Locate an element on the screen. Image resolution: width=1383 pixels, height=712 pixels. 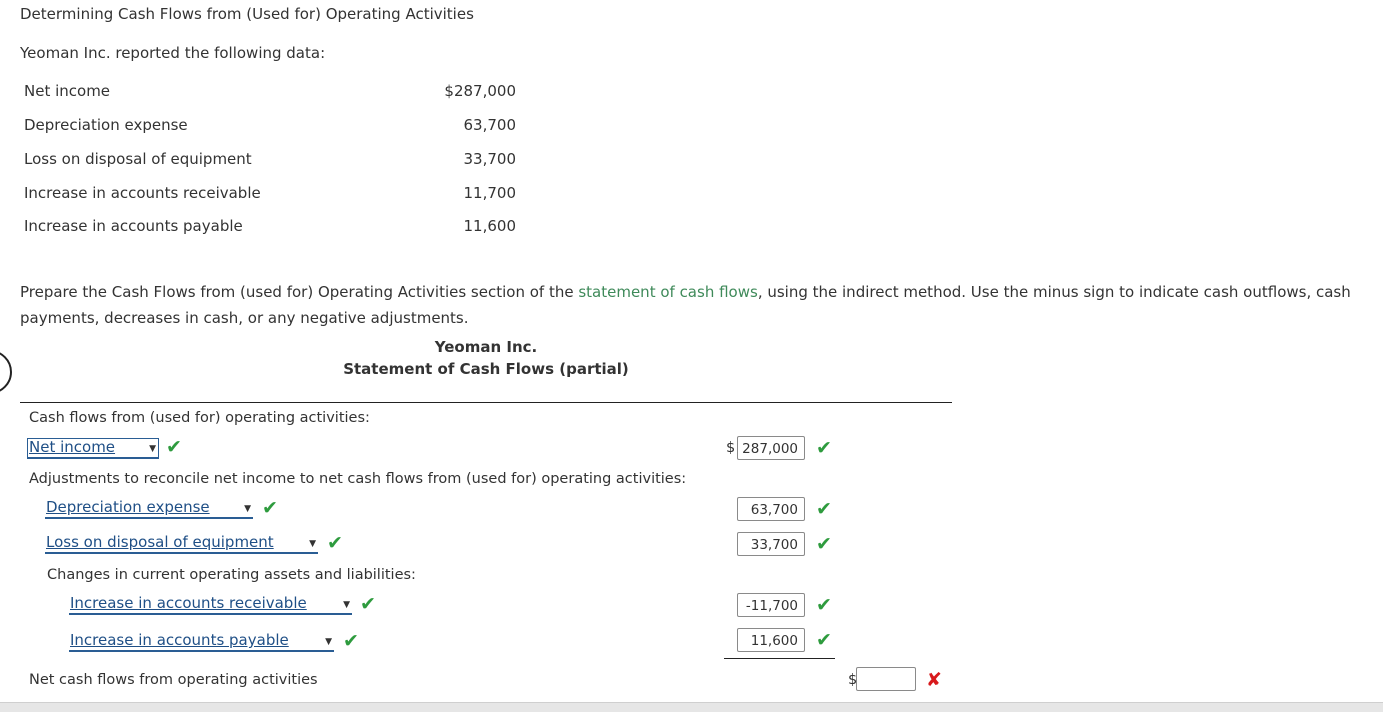
accounts-receivable-select: Increase in accounts receivable ▼ is located at coordinates (210, 605).